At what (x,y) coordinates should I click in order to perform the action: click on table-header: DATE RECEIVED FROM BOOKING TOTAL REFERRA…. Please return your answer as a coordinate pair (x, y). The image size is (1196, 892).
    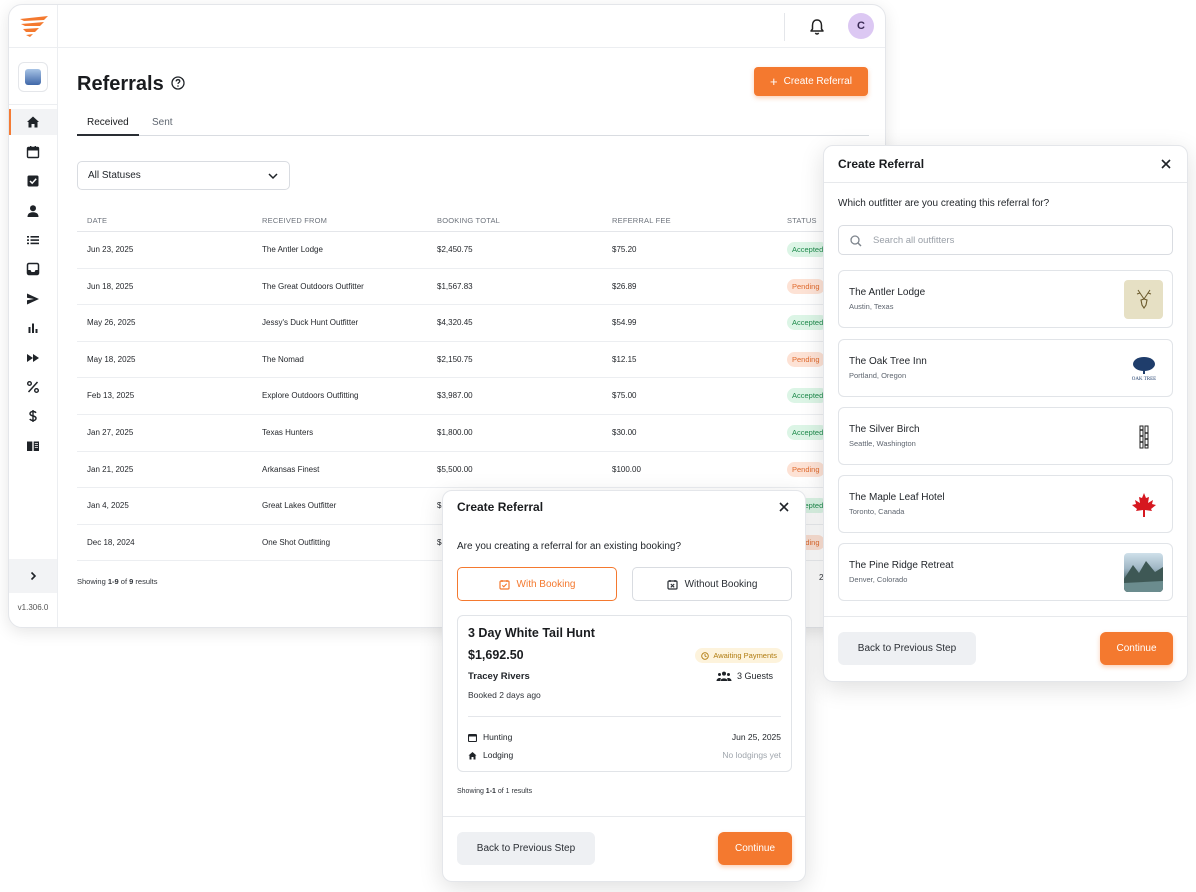
    Looking at the image, I should click on (473, 220).